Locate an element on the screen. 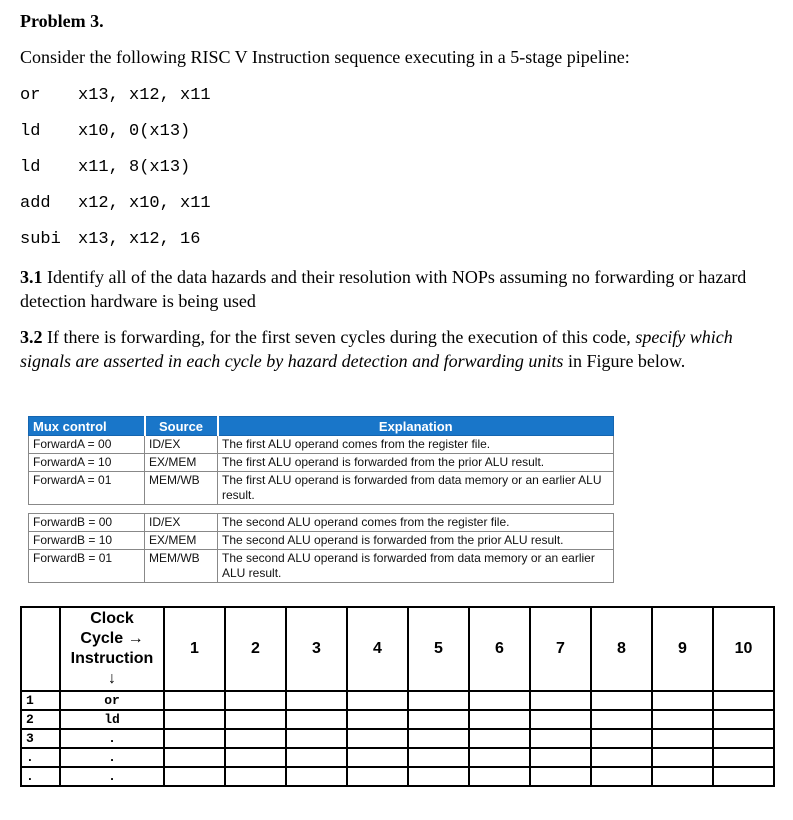 The width and height of the screenshot is (793, 820). mux-source-cell: ID/EX is located at coordinates (181, 522).